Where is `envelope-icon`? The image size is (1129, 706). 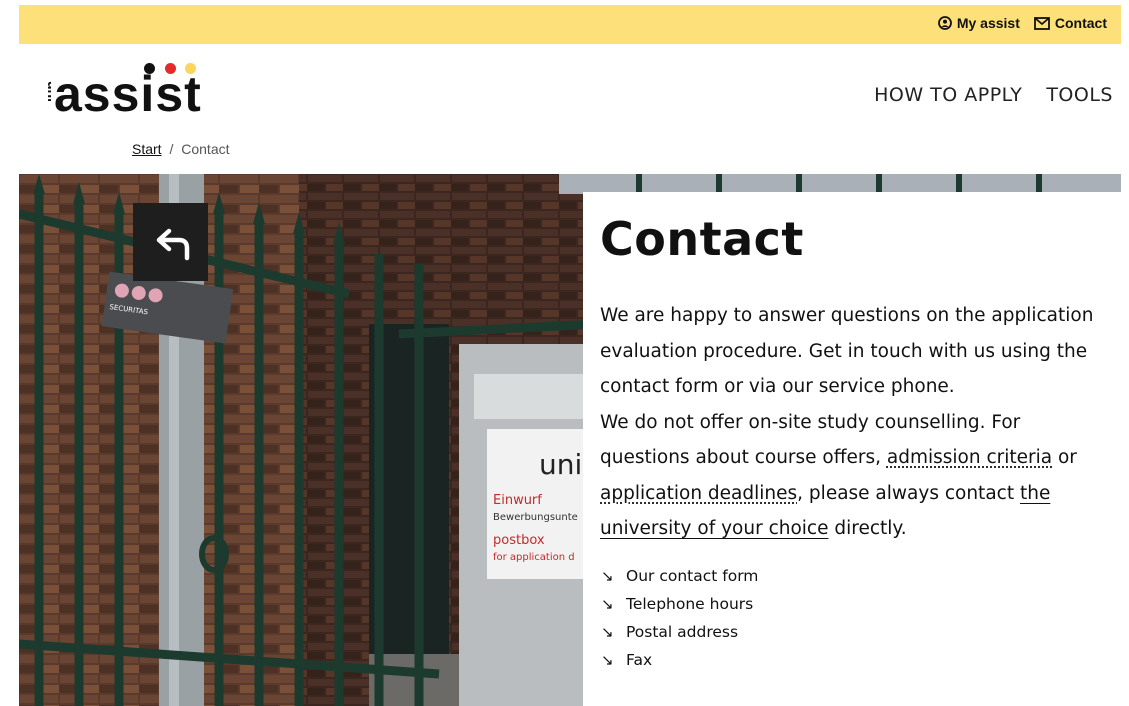 envelope-icon is located at coordinates (1041, 23).